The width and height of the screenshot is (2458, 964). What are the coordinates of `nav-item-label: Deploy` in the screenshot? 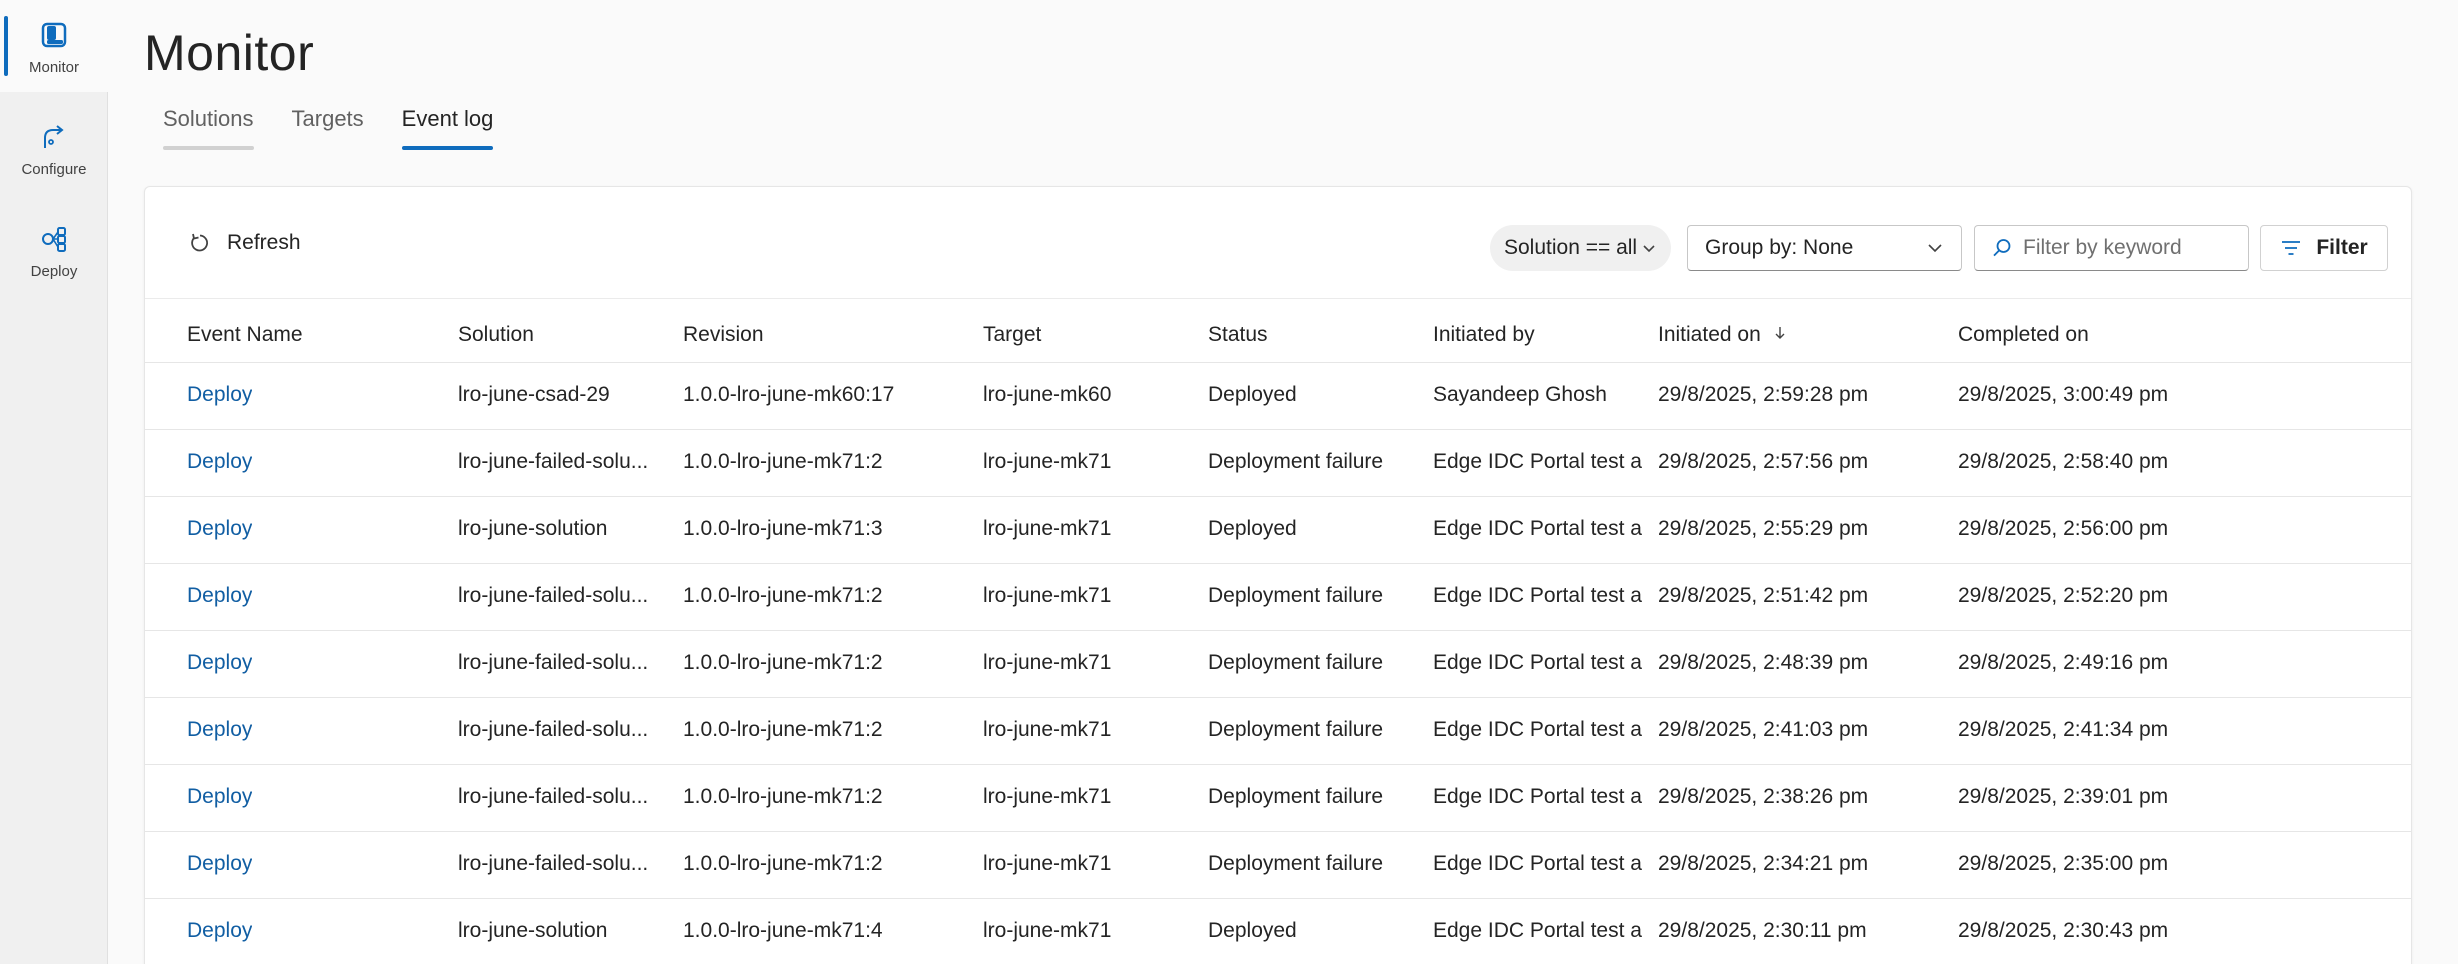 It's located at (54, 271).